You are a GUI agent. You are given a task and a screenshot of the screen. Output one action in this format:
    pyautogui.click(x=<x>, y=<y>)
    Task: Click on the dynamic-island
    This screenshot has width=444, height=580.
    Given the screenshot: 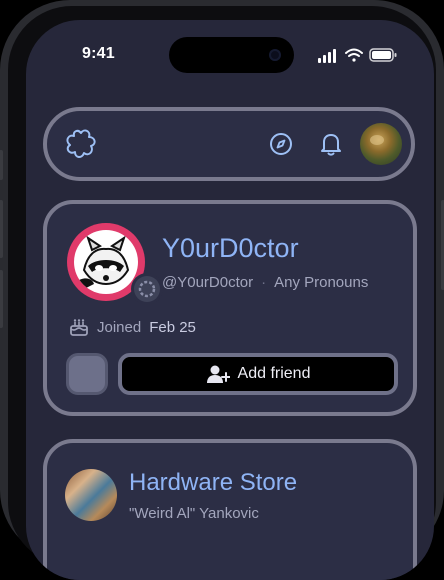 What is the action you would take?
    pyautogui.click(x=231, y=55)
    